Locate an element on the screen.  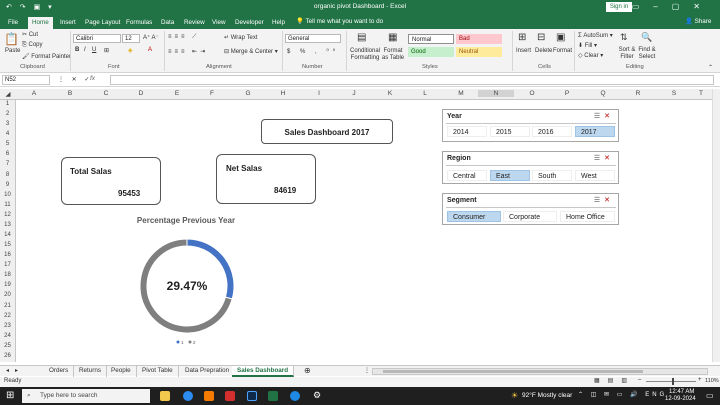
weather-text: 92°F Mostly clear is located at coordinates (547, 395).